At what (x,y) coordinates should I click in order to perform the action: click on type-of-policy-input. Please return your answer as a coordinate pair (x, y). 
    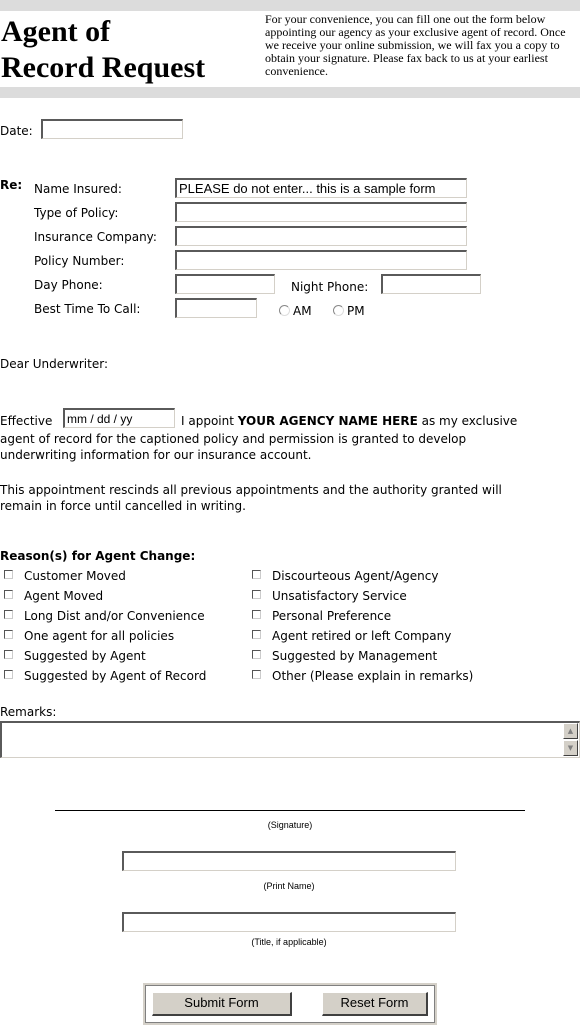
    Looking at the image, I should click on (321, 212).